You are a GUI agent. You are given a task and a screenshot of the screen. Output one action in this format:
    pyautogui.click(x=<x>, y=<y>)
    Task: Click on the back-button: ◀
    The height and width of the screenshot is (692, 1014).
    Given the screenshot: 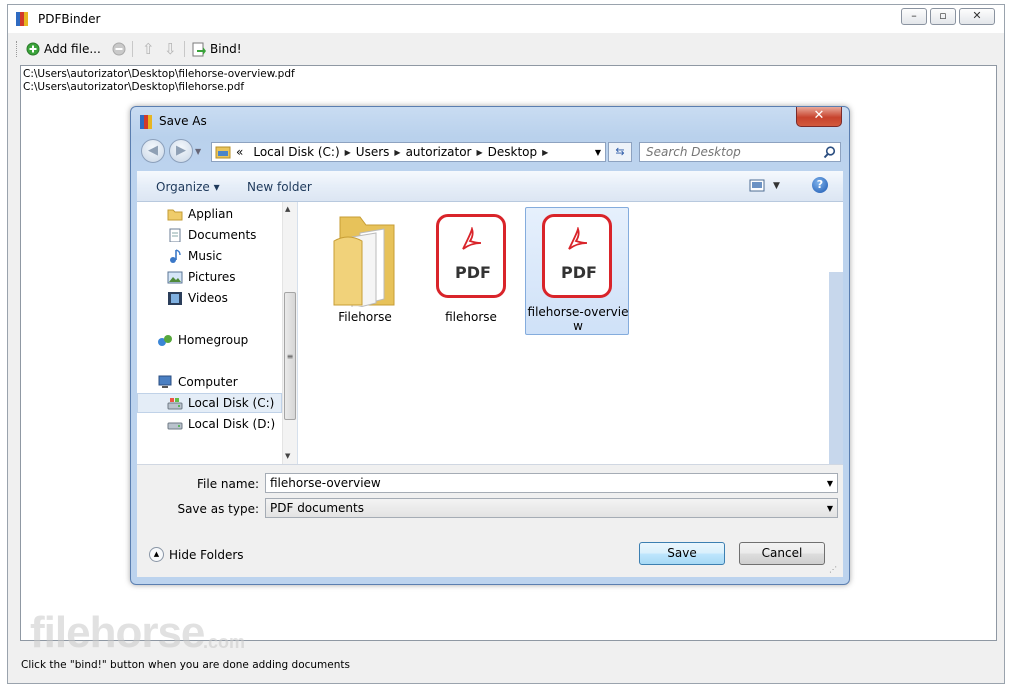 What is the action you would take?
    pyautogui.click(x=153, y=151)
    